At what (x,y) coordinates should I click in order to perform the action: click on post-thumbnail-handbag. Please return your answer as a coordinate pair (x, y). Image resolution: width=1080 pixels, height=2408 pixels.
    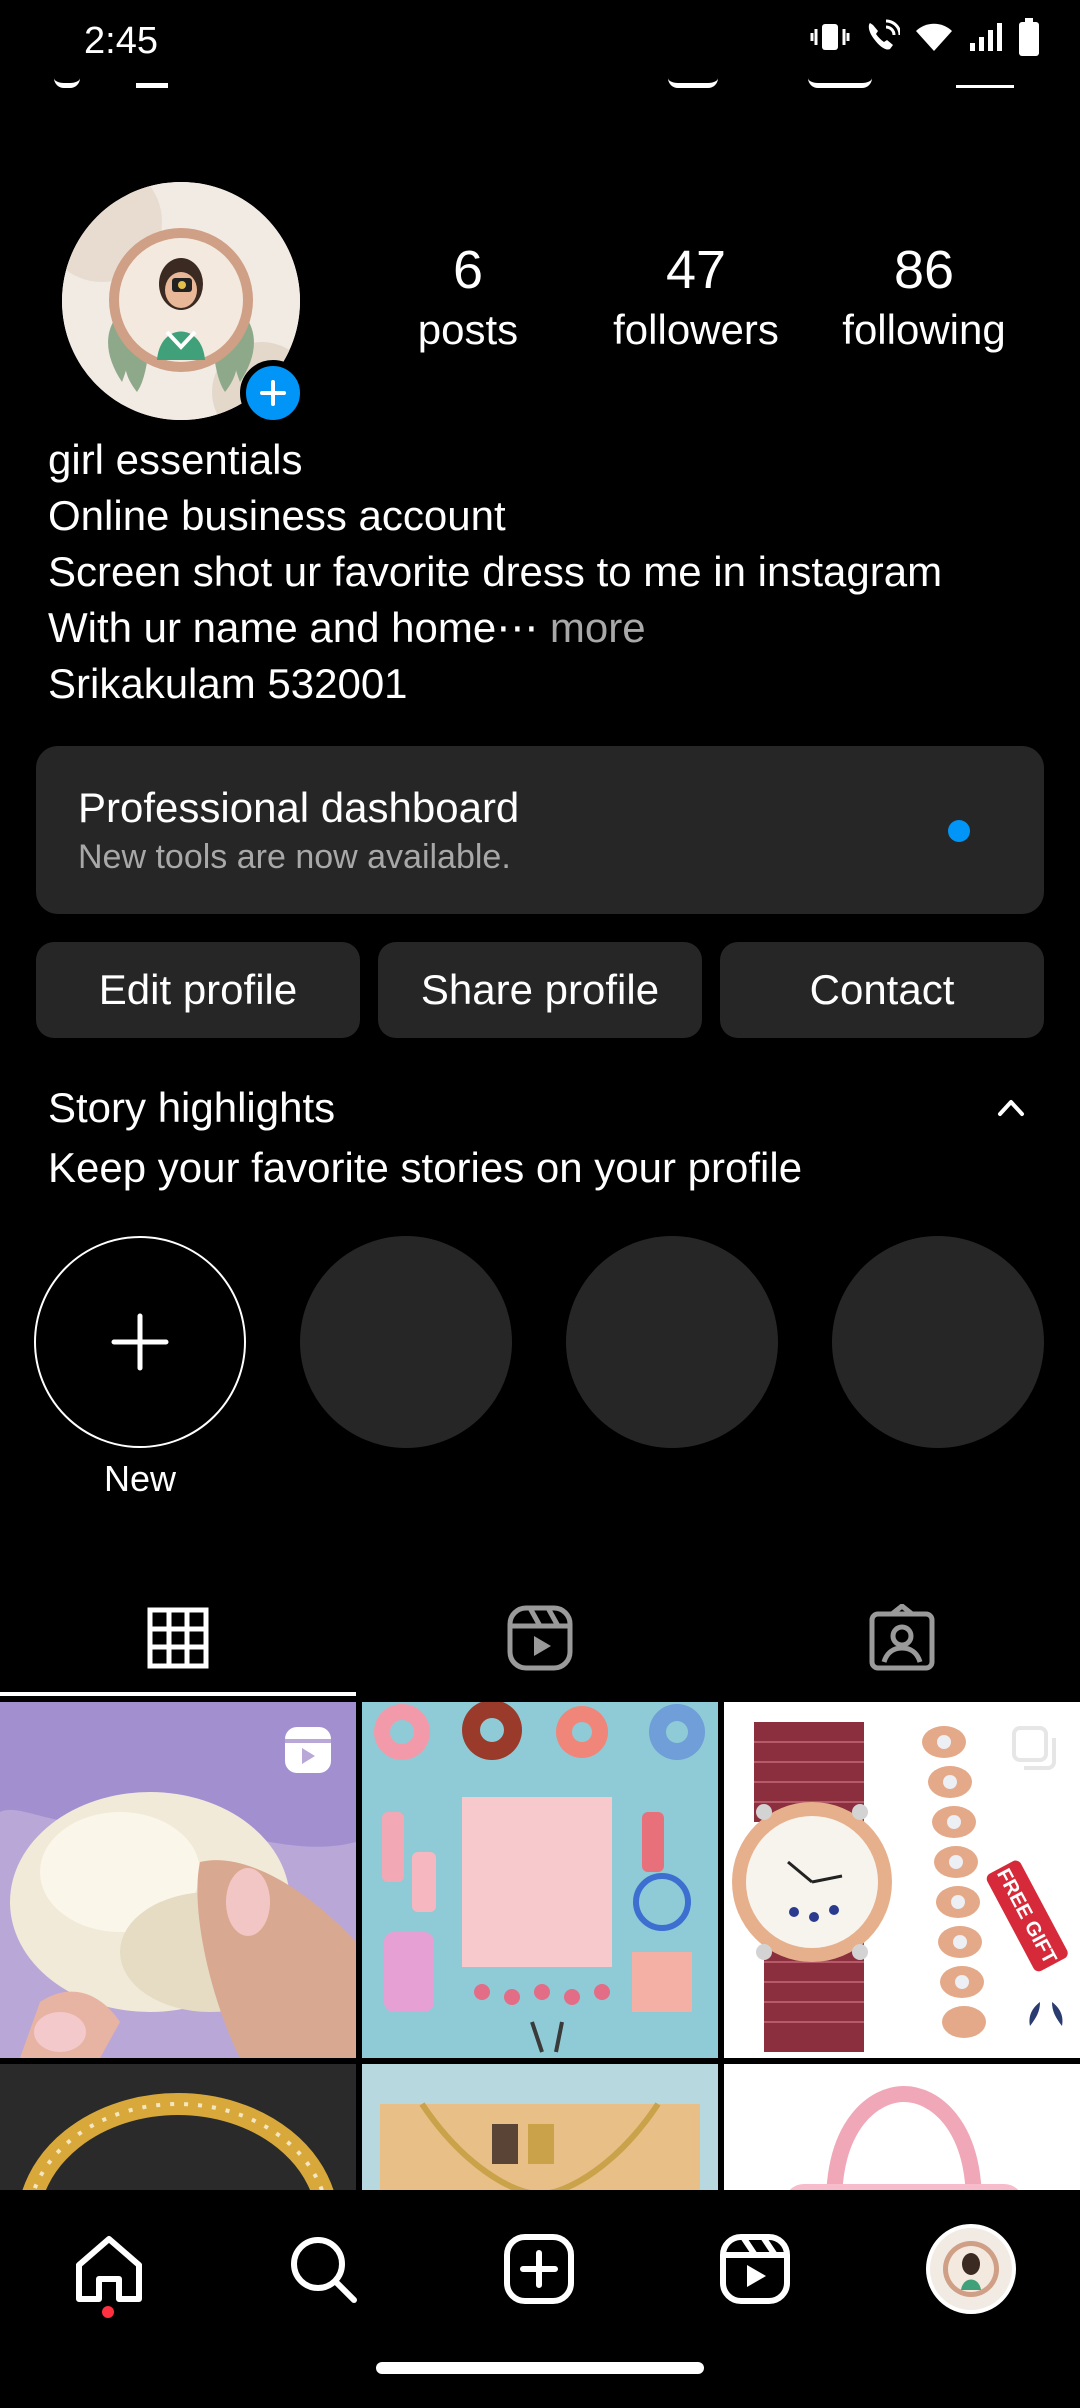
    Looking at the image, I should click on (902, 2127).